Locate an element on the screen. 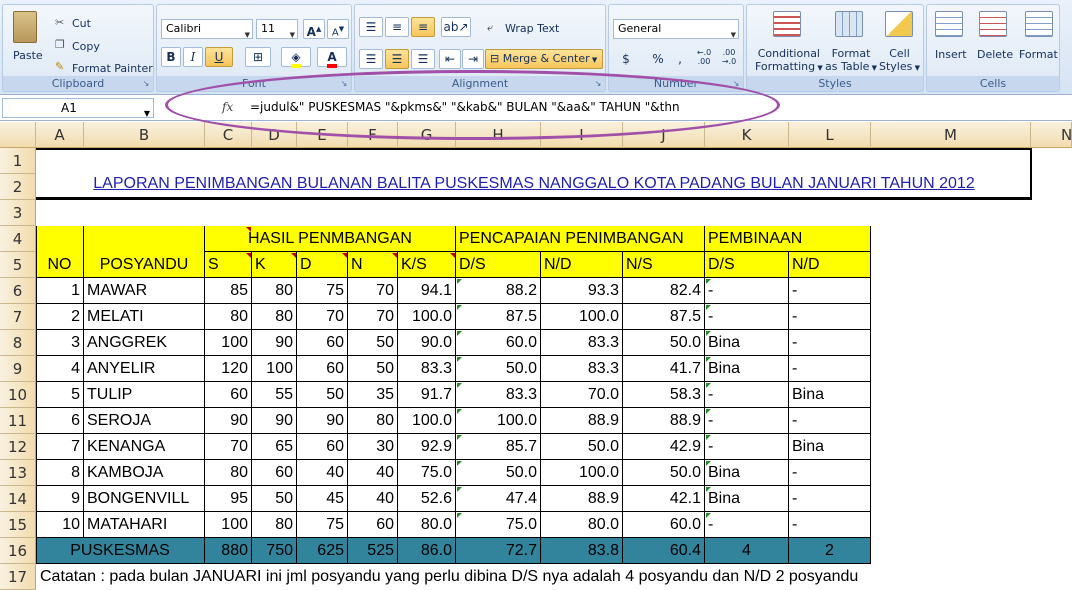 Image resolution: width=1072 pixels, height=590 pixels. table-cell: 47.4 is located at coordinates (498, 499).